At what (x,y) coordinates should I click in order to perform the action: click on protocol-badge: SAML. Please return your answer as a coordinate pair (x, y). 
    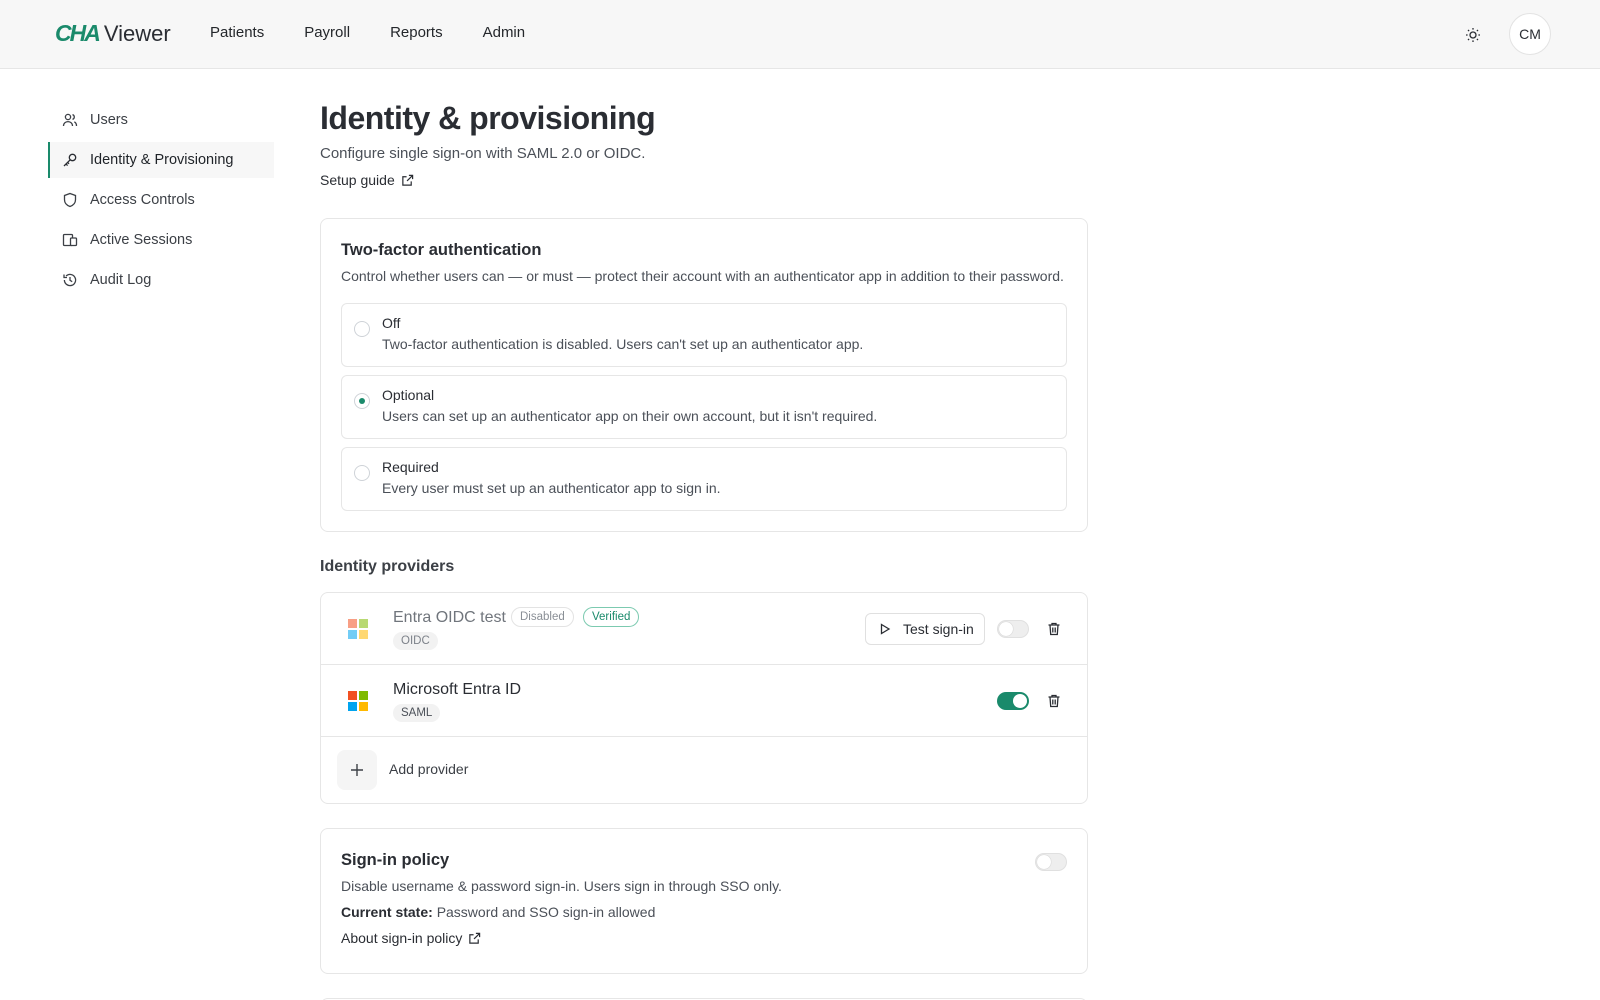
    Looking at the image, I should click on (417, 713).